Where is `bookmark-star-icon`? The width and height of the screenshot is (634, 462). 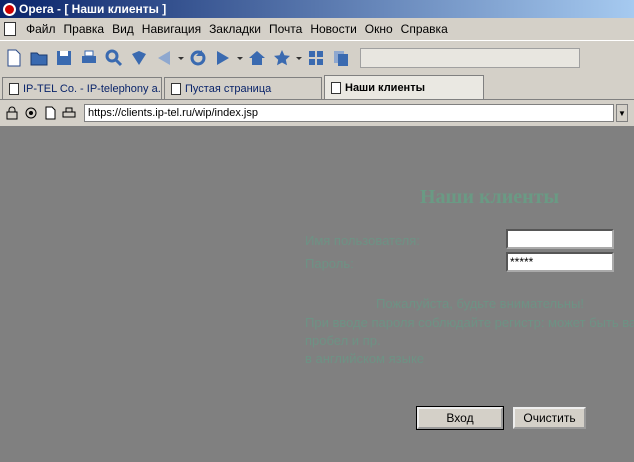 bookmark-star-icon is located at coordinates (282, 58).